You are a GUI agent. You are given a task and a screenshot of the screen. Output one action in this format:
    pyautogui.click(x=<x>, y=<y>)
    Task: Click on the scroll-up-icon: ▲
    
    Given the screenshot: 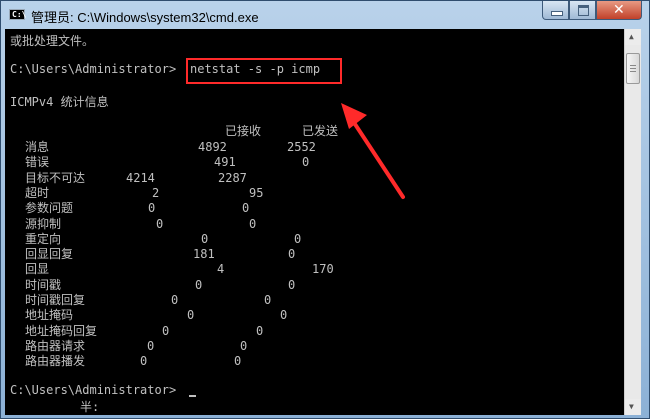 What is the action you would take?
    pyautogui.click(x=631, y=36)
    